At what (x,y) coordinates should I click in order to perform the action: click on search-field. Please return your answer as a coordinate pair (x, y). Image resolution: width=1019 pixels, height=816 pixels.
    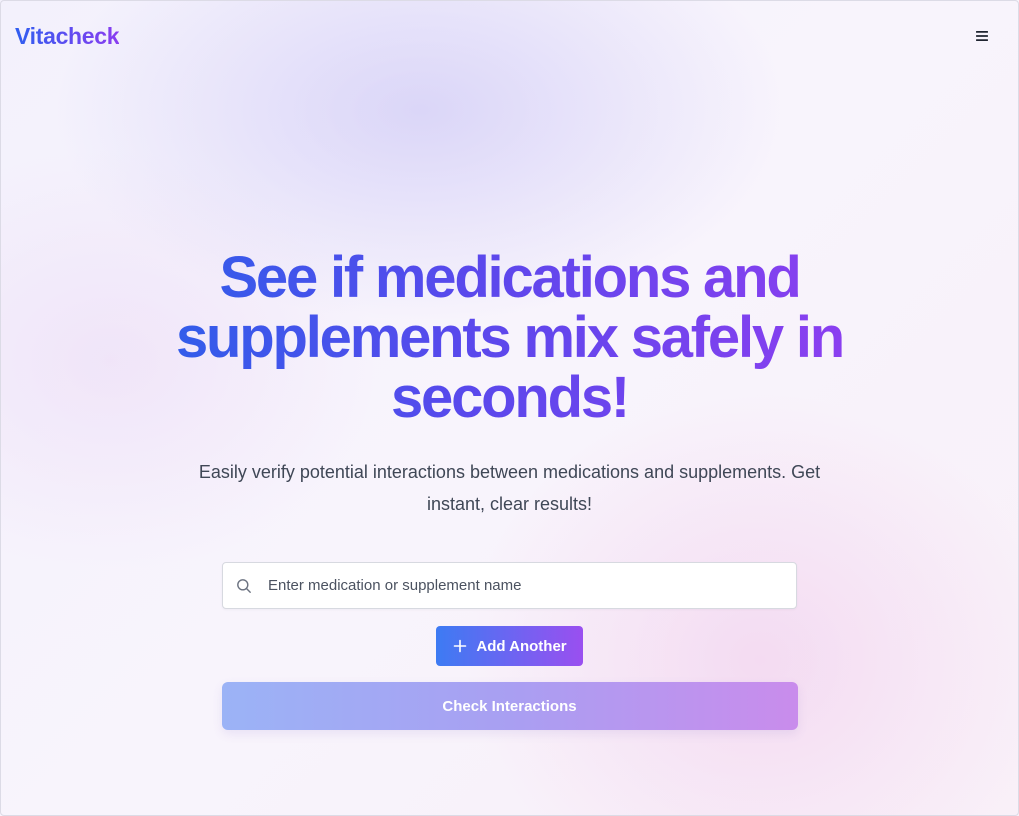
    Looking at the image, I should click on (509, 585).